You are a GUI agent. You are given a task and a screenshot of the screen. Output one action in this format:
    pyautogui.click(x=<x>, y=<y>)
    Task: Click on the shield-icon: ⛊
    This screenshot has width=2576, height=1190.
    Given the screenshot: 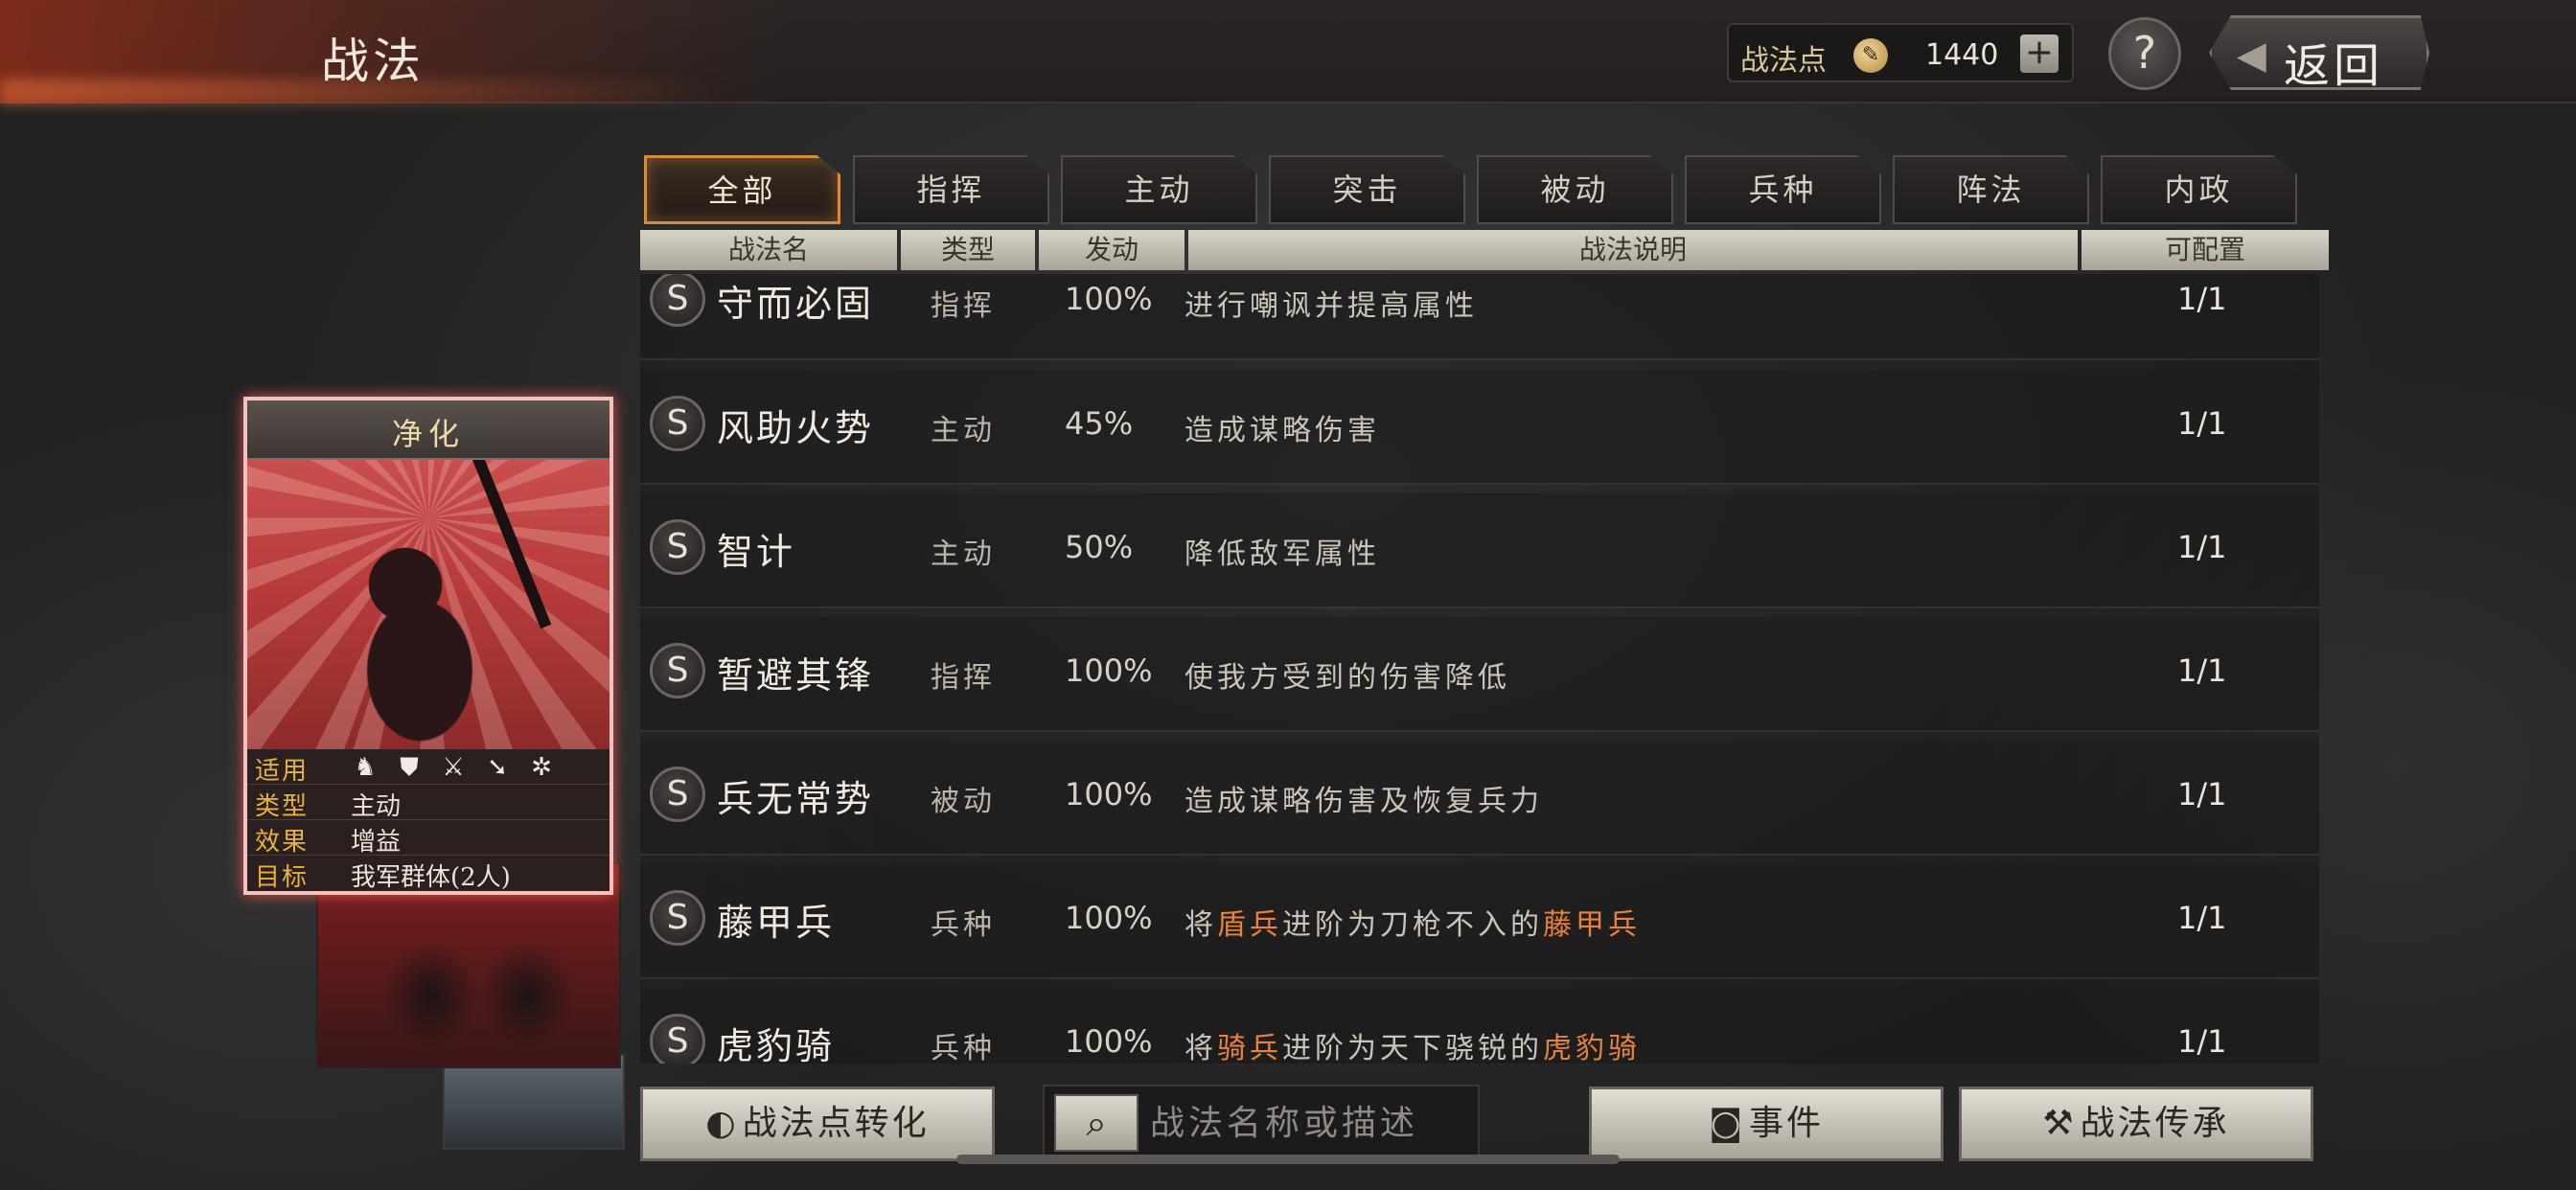 What is the action you would take?
    pyautogui.click(x=409, y=767)
    